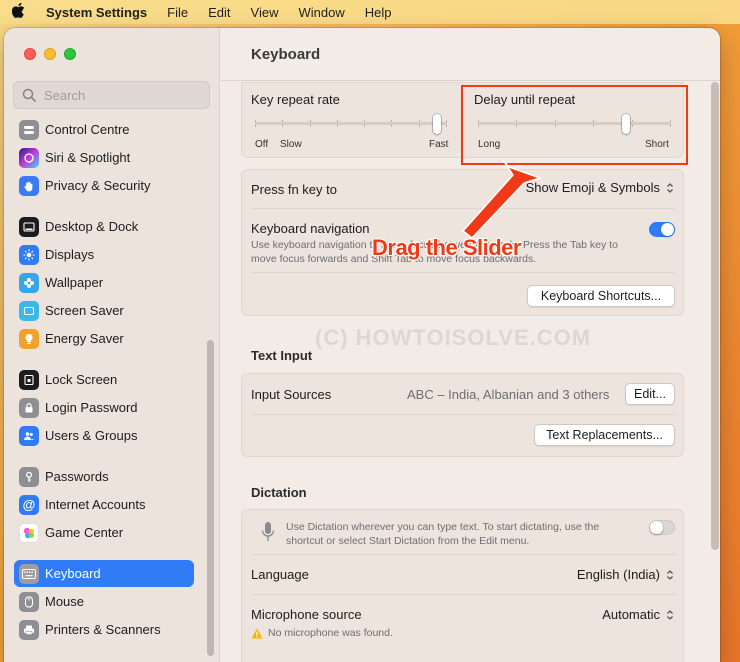 The image size is (740, 662). What do you see at coordinates (321, 12) in the screenshot?
I see `menu-window: Window` at bounding box center [321, 12].